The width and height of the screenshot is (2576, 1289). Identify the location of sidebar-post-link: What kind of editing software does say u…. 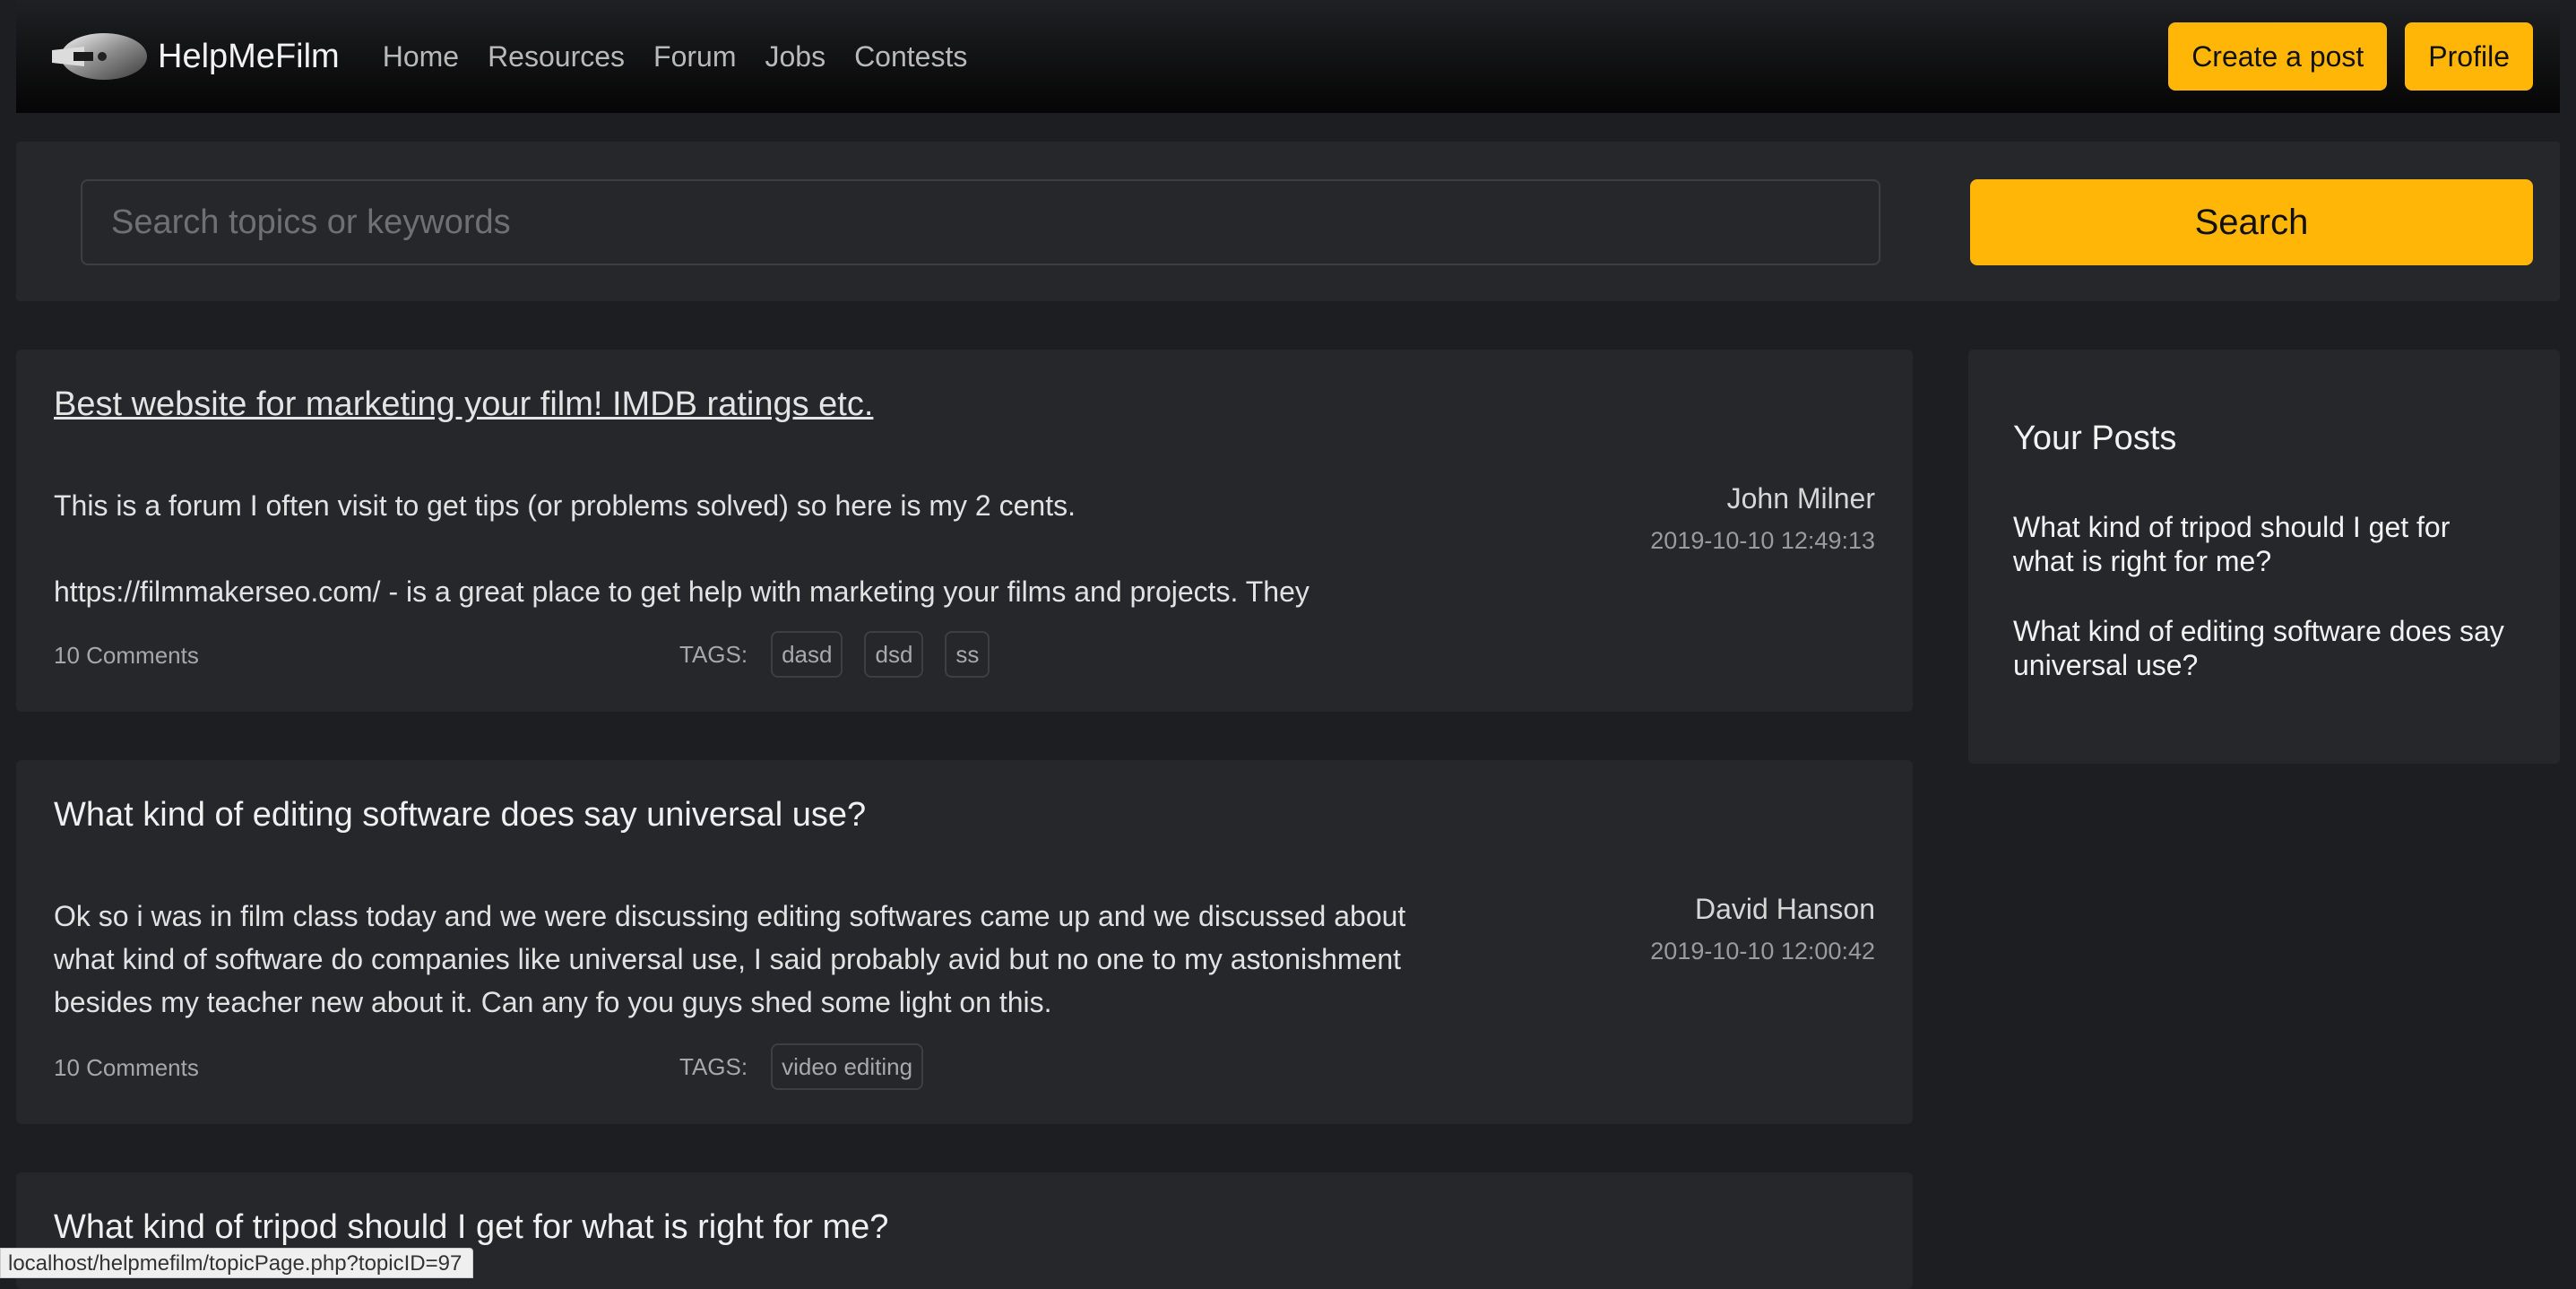
(2264, 648).